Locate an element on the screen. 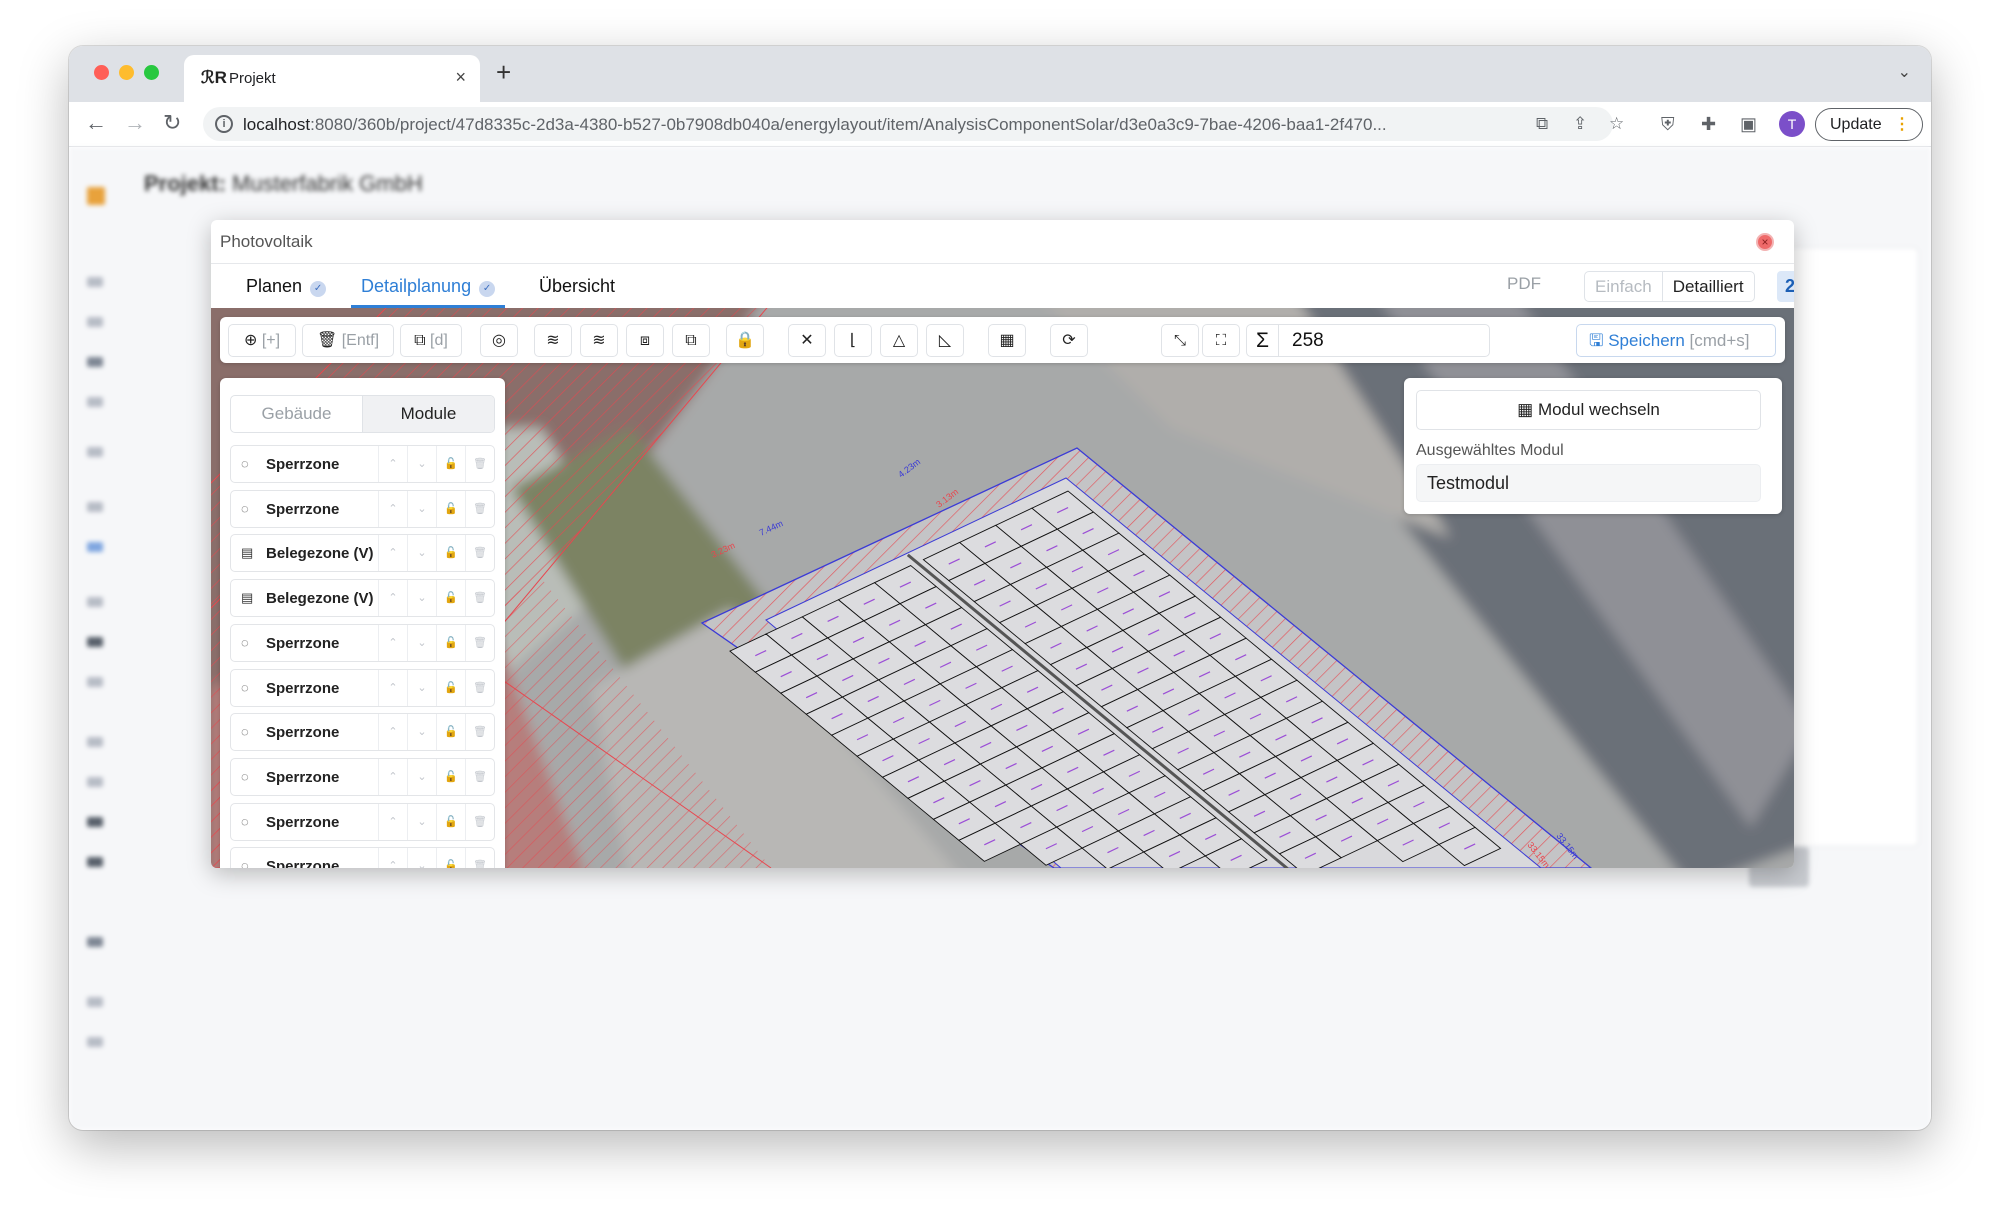  save-button: 🖫 Speichern [cmd+s] is located at coordinates (1676, 340).